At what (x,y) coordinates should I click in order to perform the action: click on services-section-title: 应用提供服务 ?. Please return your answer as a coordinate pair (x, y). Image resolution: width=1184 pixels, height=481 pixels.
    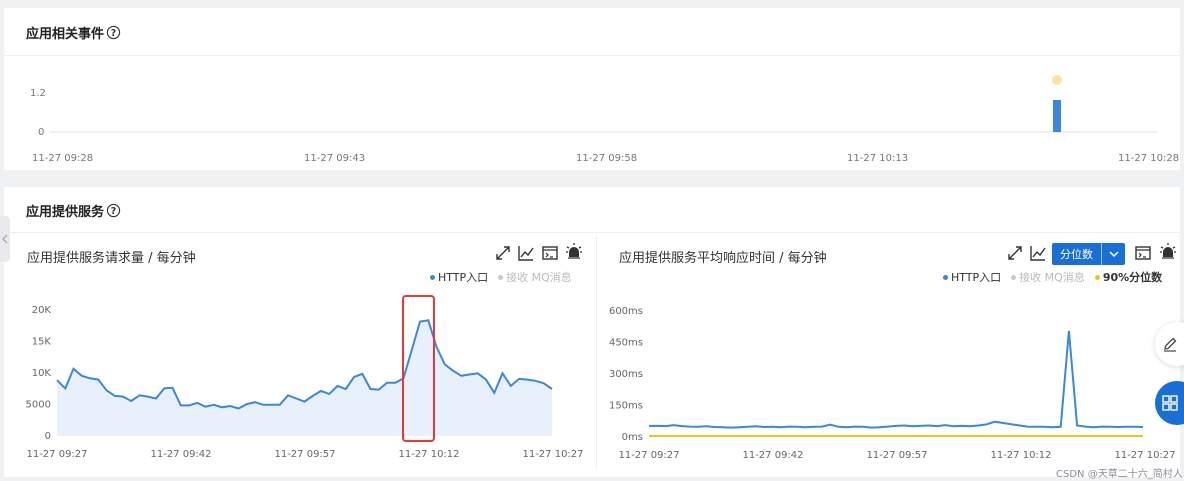
    Looking at the image, I should click on (73, 210).